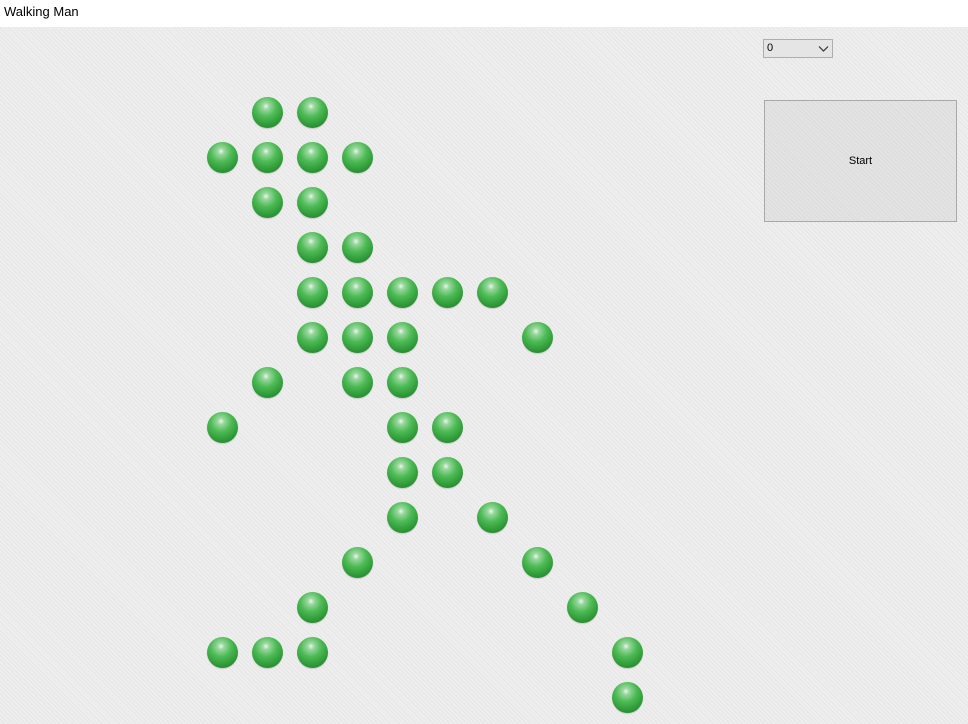 Image resolution: width=968 pixels, height=724 pixels. I want to click on frame-select-value: 0, so click(770, 48).